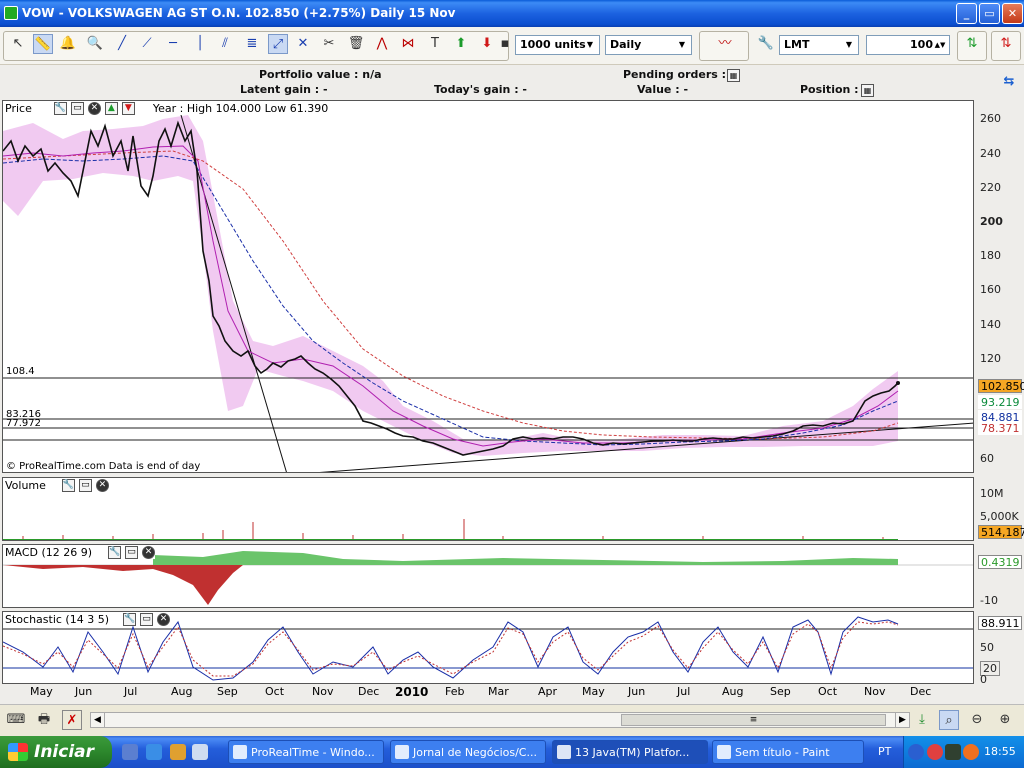  I want to click on order-qty-value: 100, so click(921, 44).